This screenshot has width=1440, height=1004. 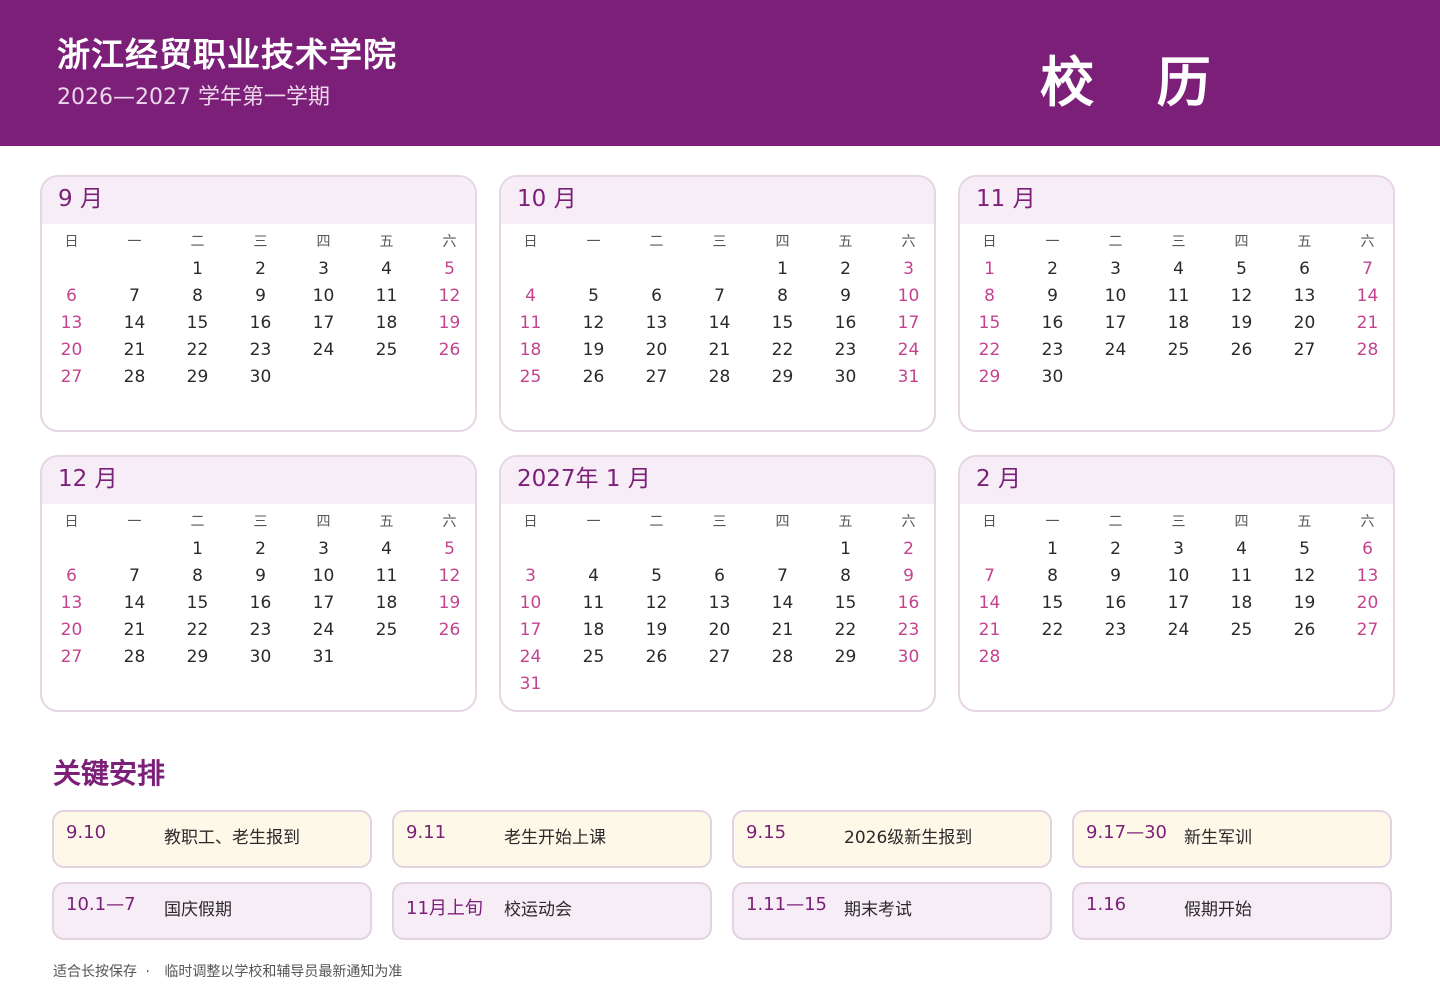 I want to click on event-description: 教职工、老生报到, so click(x=232, y=838).